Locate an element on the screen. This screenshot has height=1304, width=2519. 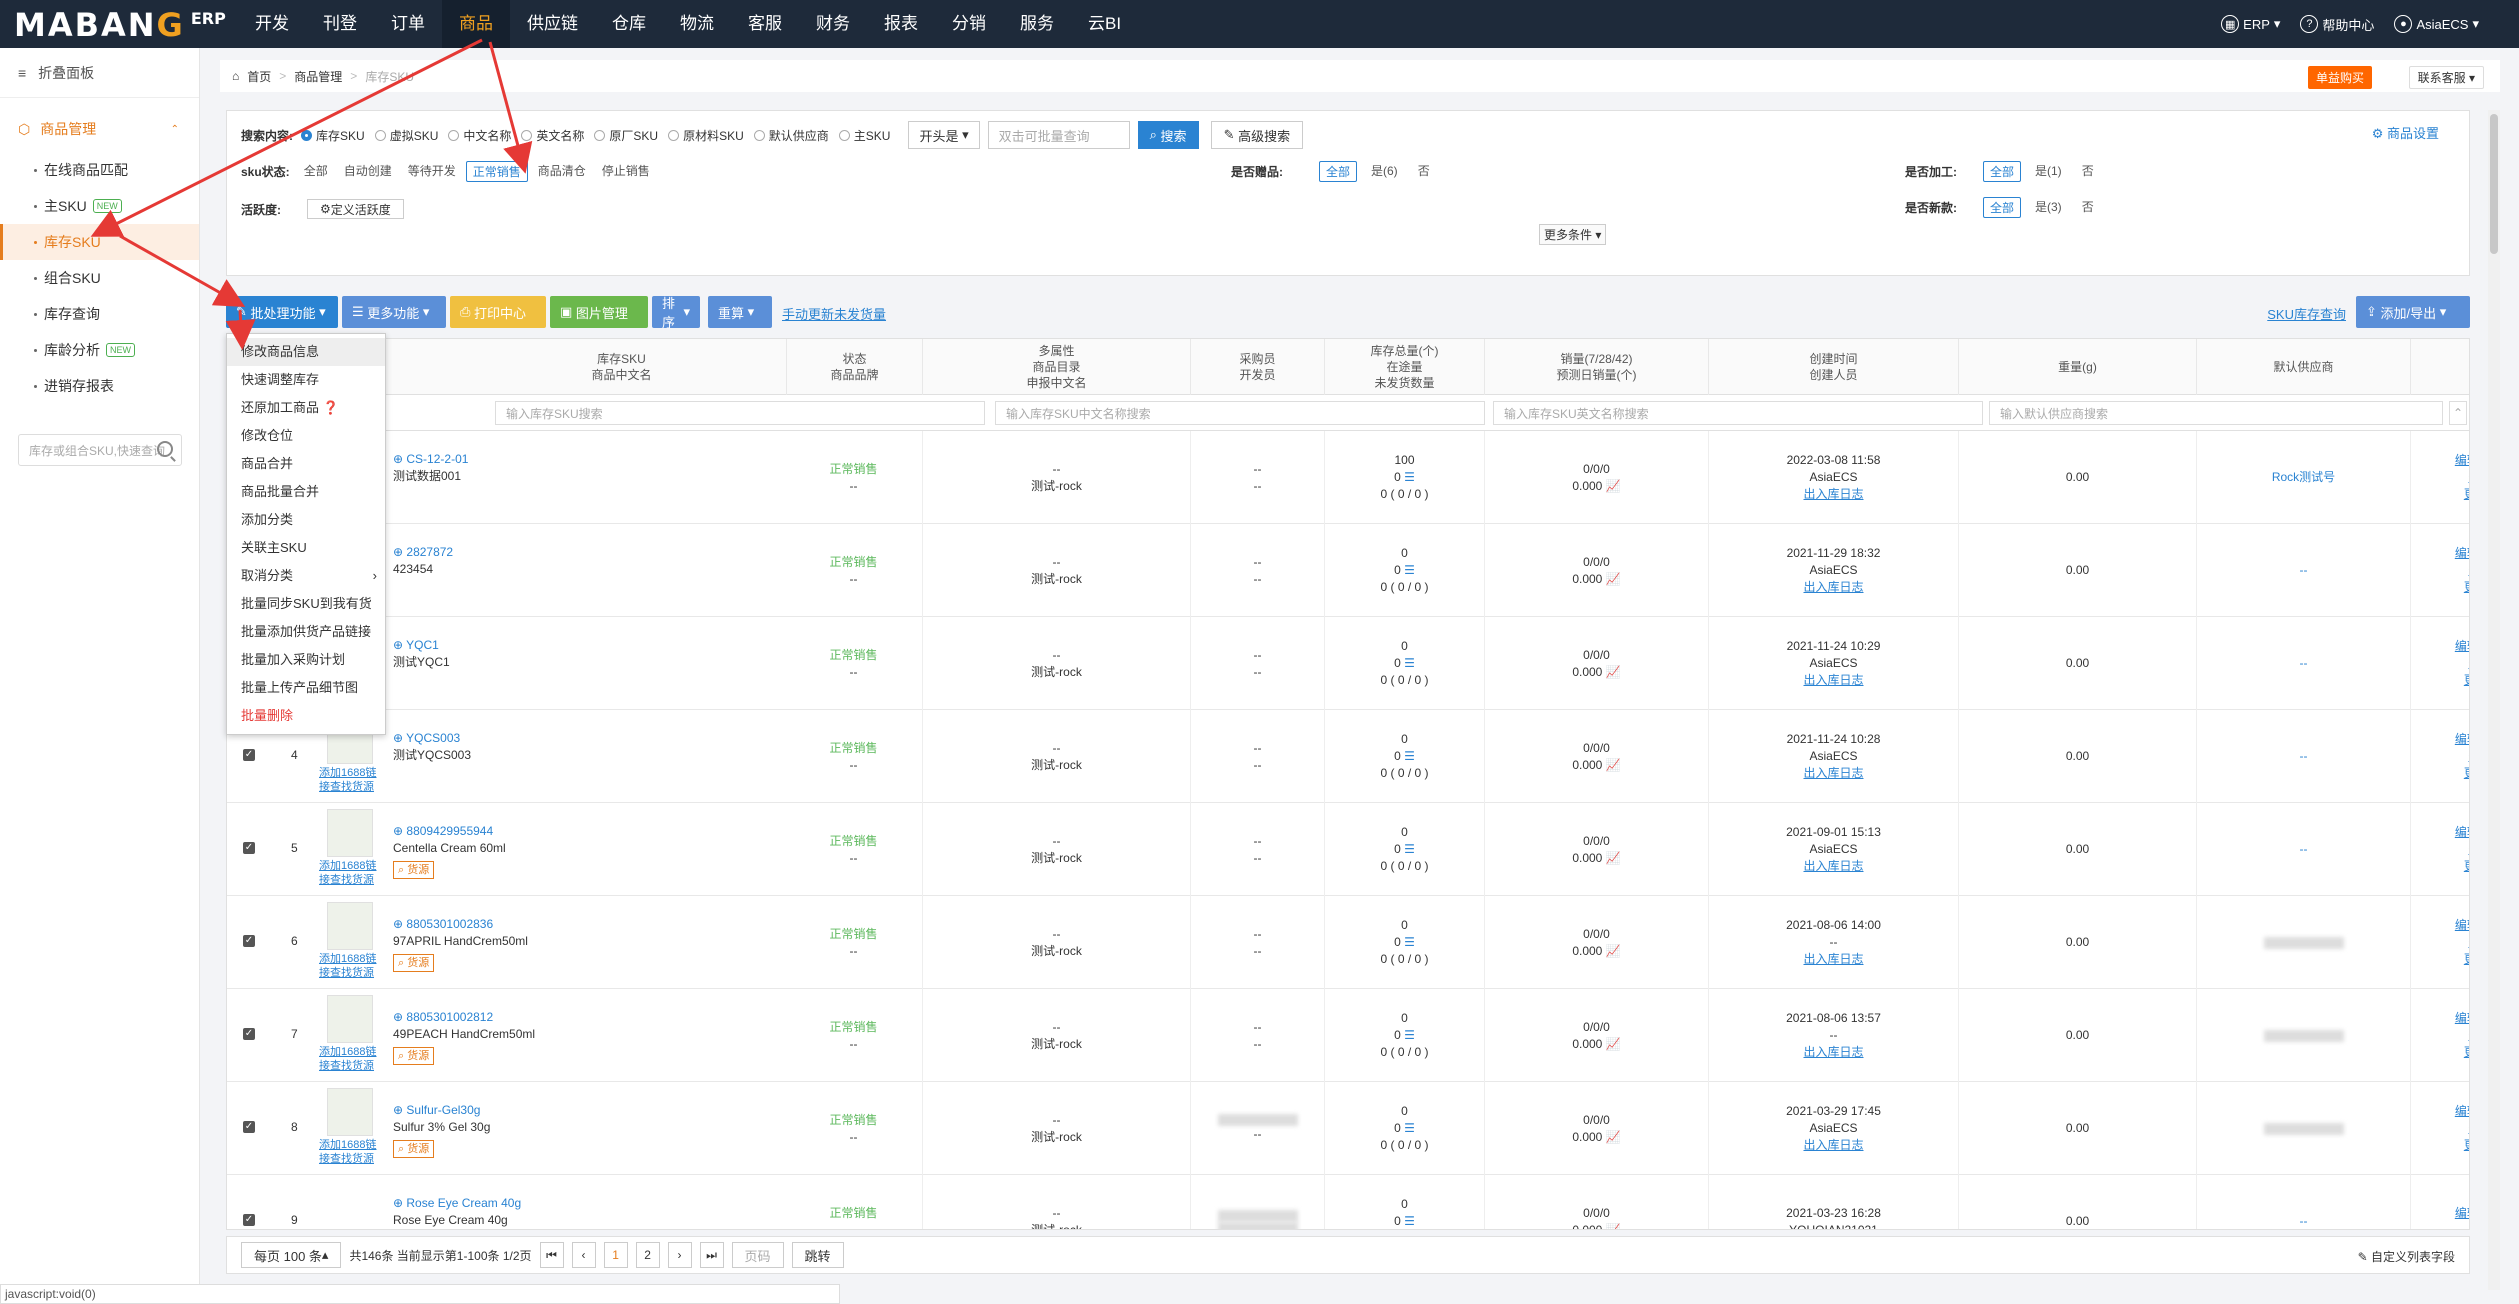
gift_tags-0: 全部 is located at coordinates (1338, 171).